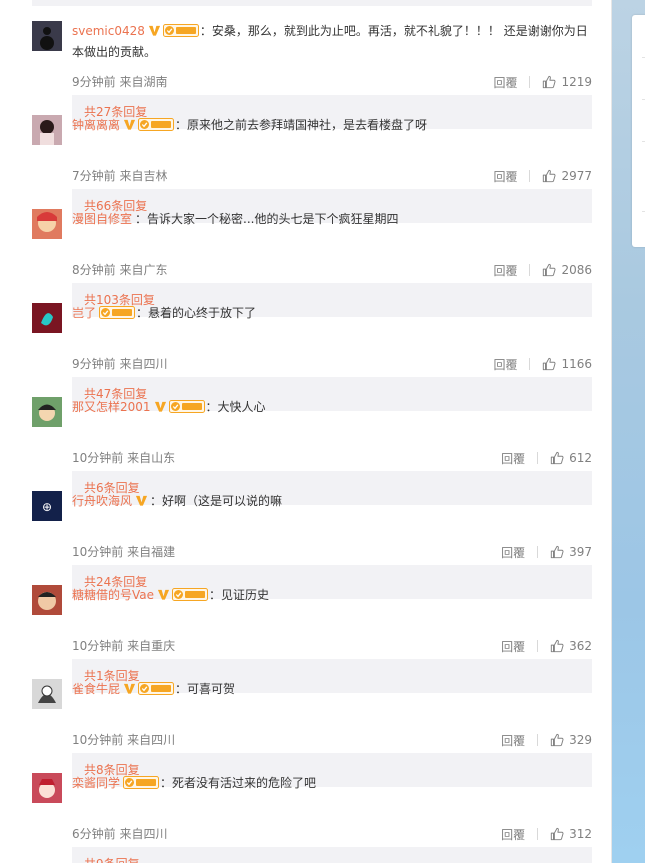 The image size is (645, 863). I want to click on like-button: 2086, so click(567, 270).